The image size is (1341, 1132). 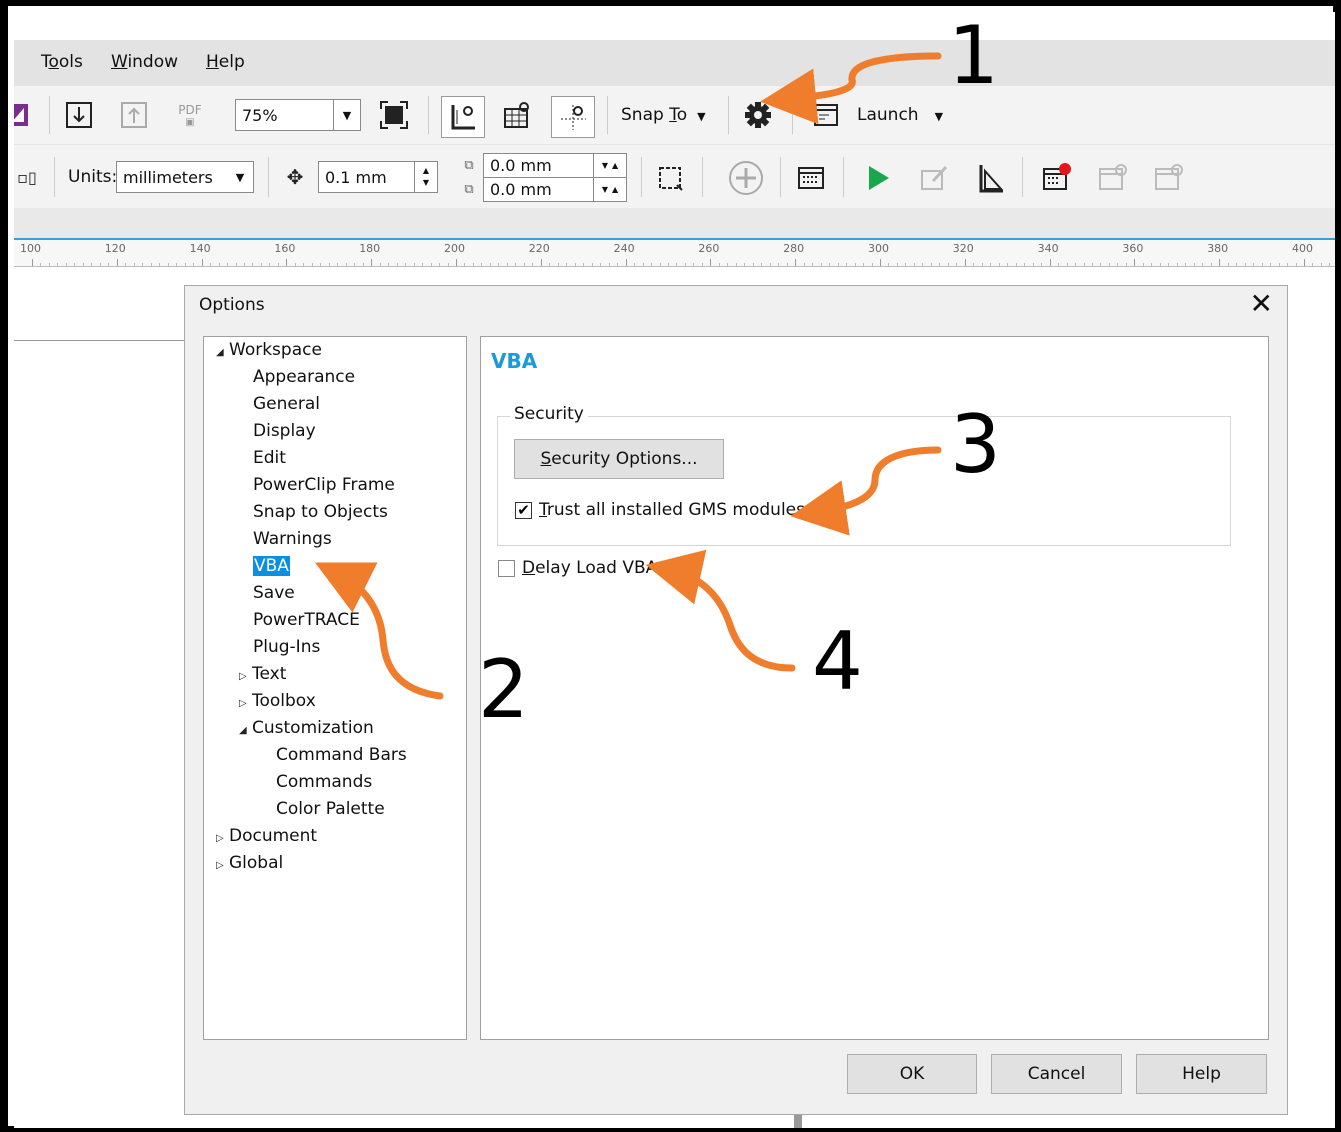 What do you see at coordinates (975, 444) in the screenshot?
I see `annotation-number-3: 3` at bounding box center [975, 444].